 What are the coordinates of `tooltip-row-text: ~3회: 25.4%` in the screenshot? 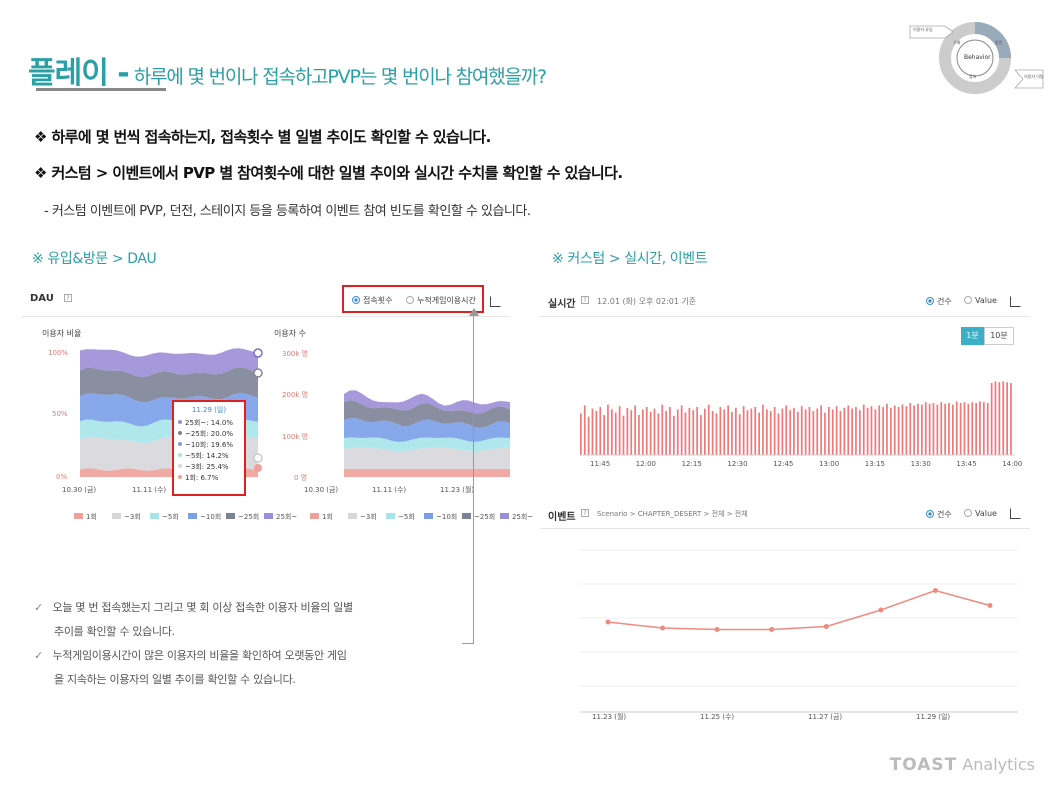 It's located at (207, 467).